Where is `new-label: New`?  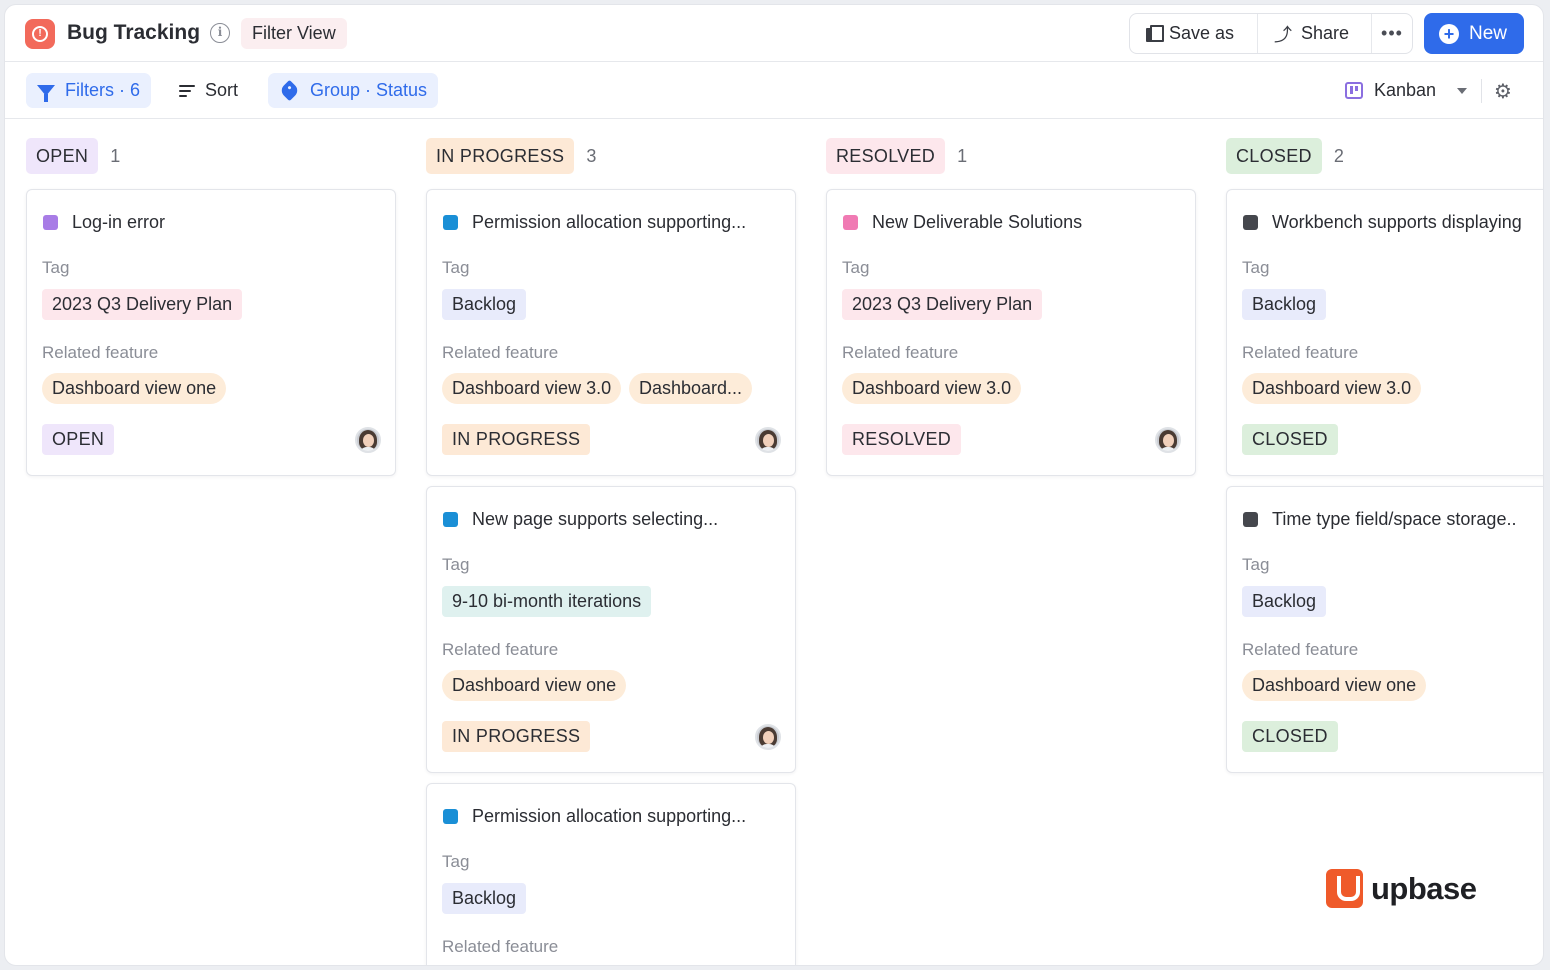 new-label: New is located at coordinates (1488, 33).